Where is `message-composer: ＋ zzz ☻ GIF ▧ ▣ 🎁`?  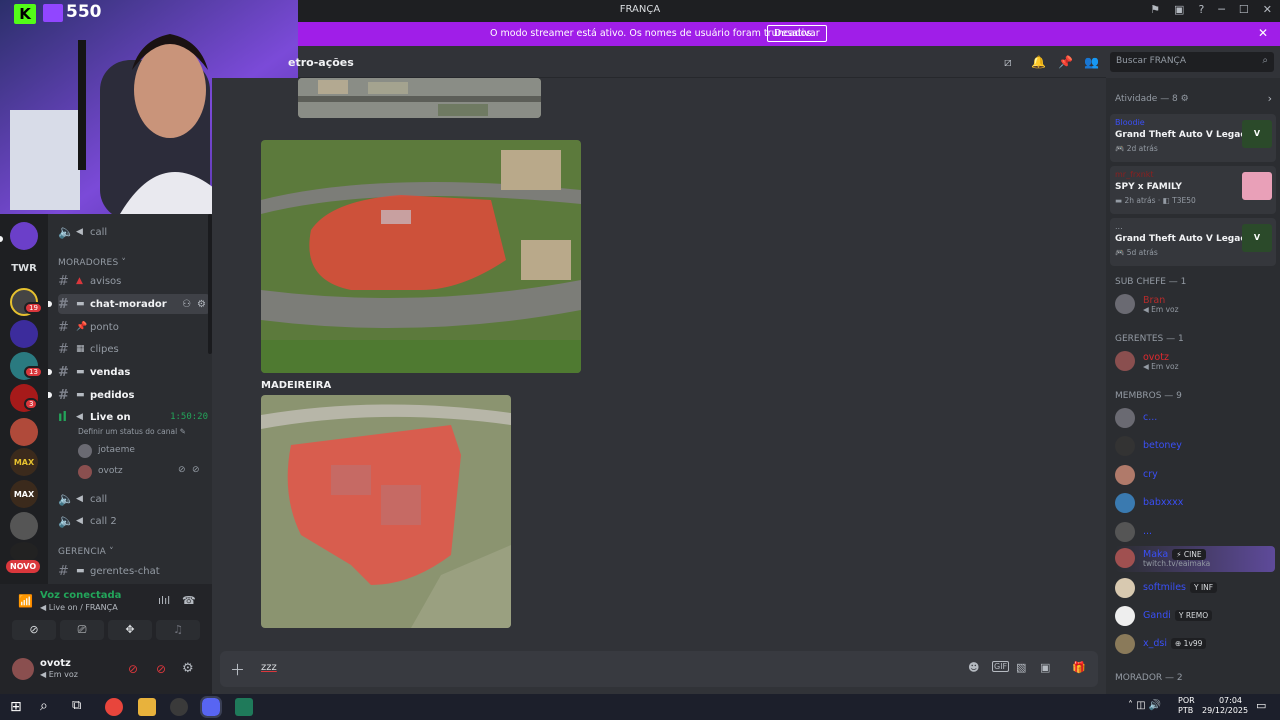
message-composer: ＋ zzz ☻ GIF ▧ ▣ 🎁 is located at coordinates (659, 669).